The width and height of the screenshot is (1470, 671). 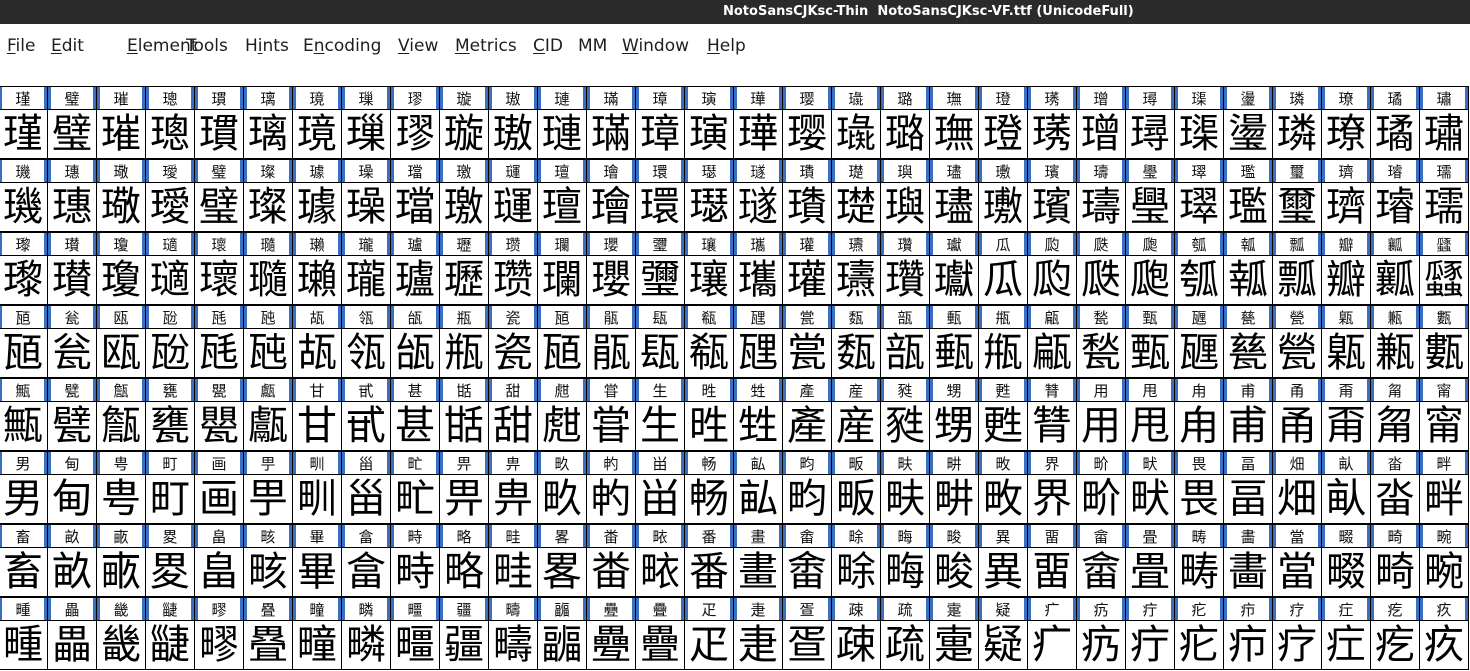 What do you see at coordinates (709, 134) in the screenshot?
I see `glyph-cell: 璌` at bounding box center [709, 134].